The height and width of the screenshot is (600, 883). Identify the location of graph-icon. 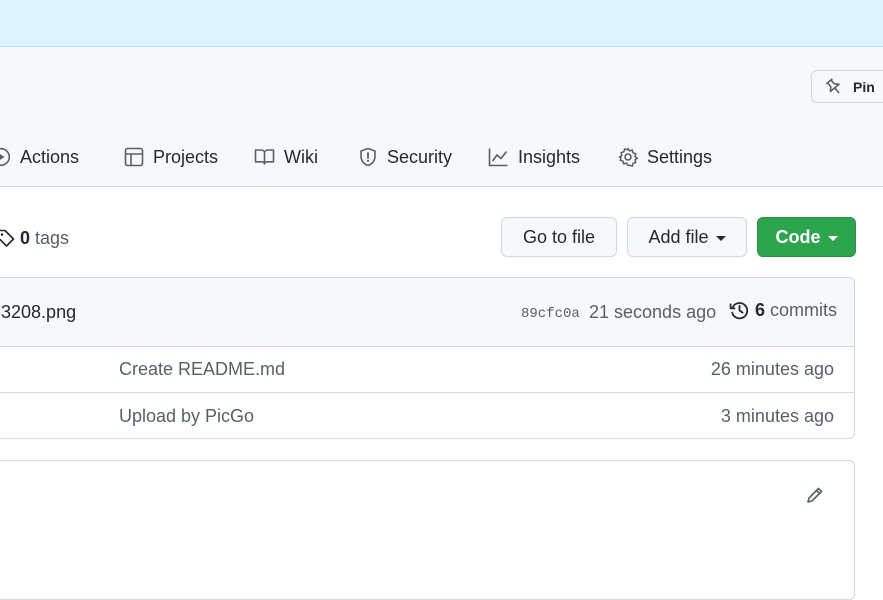
(498, 157).